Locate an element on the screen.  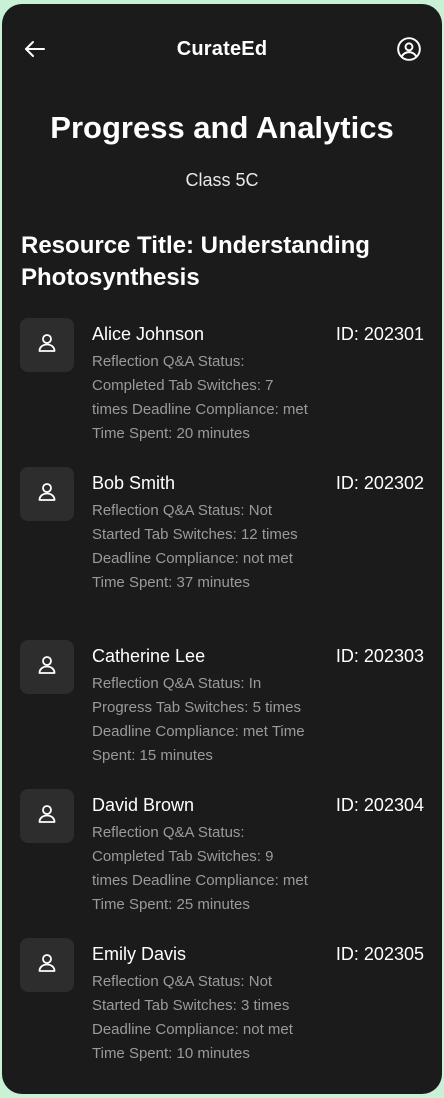
page-title: Progress and Analytics is located at coordinates (222, 127).